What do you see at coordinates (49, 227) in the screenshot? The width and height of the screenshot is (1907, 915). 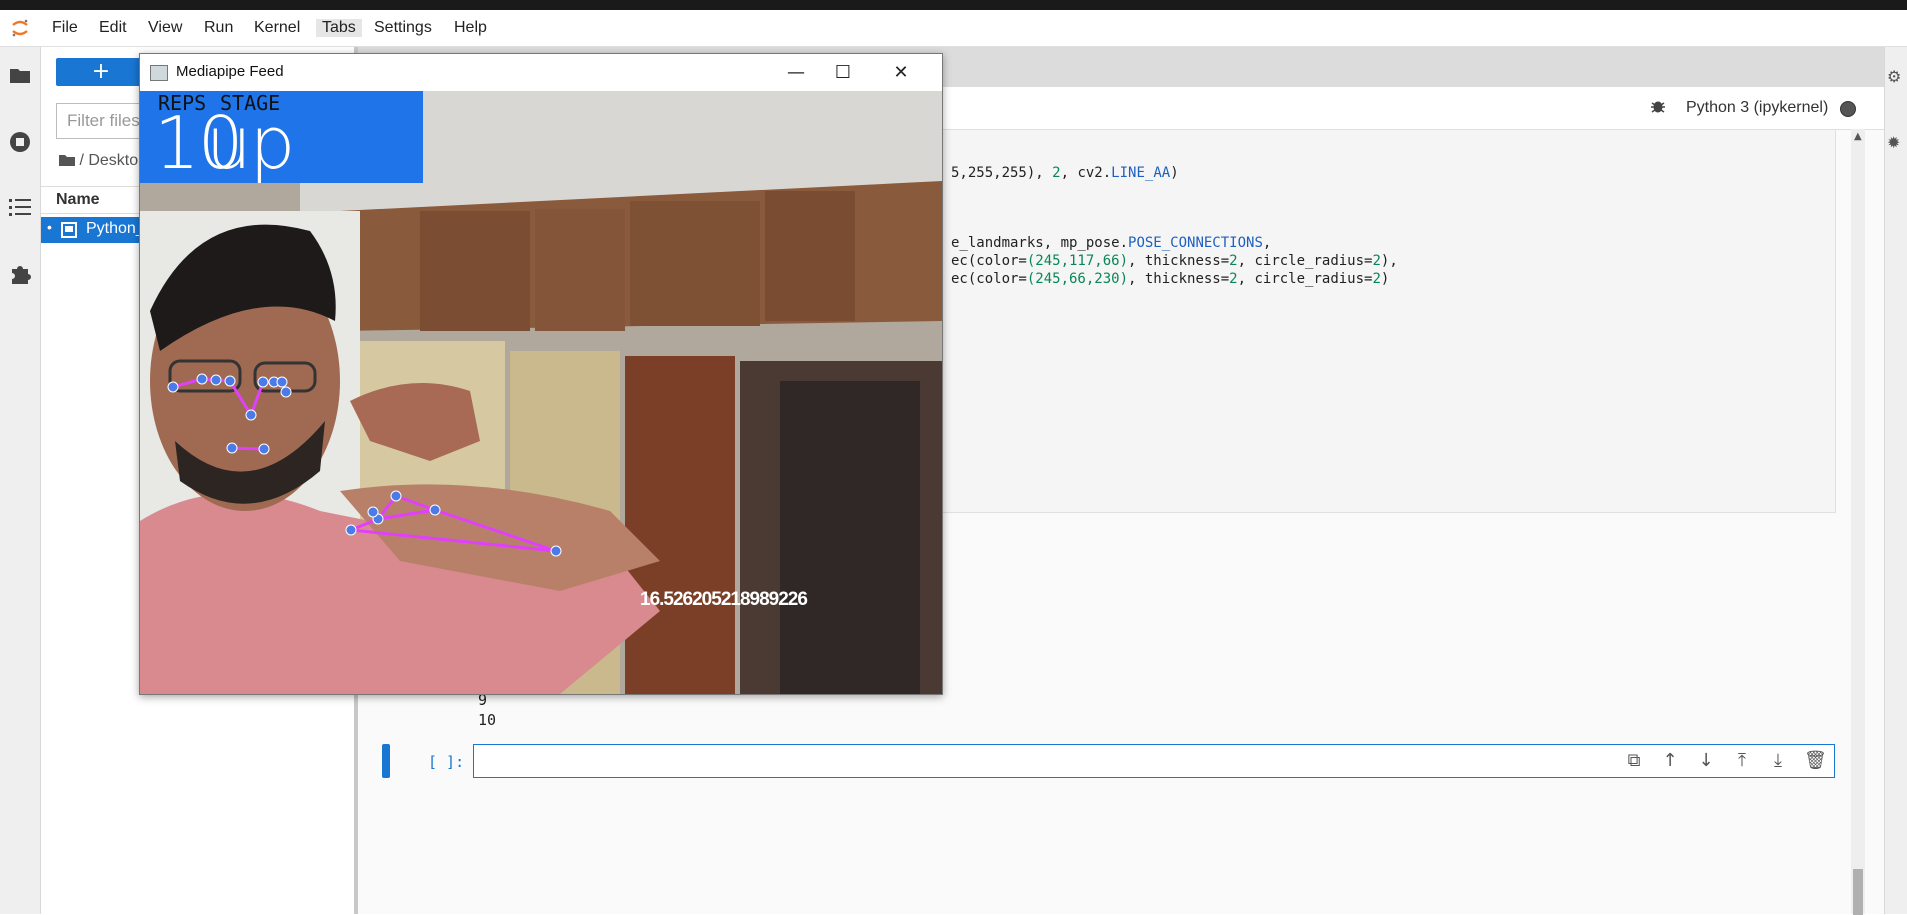 I see `running-indicator: •` at bounding box center [49, 227].